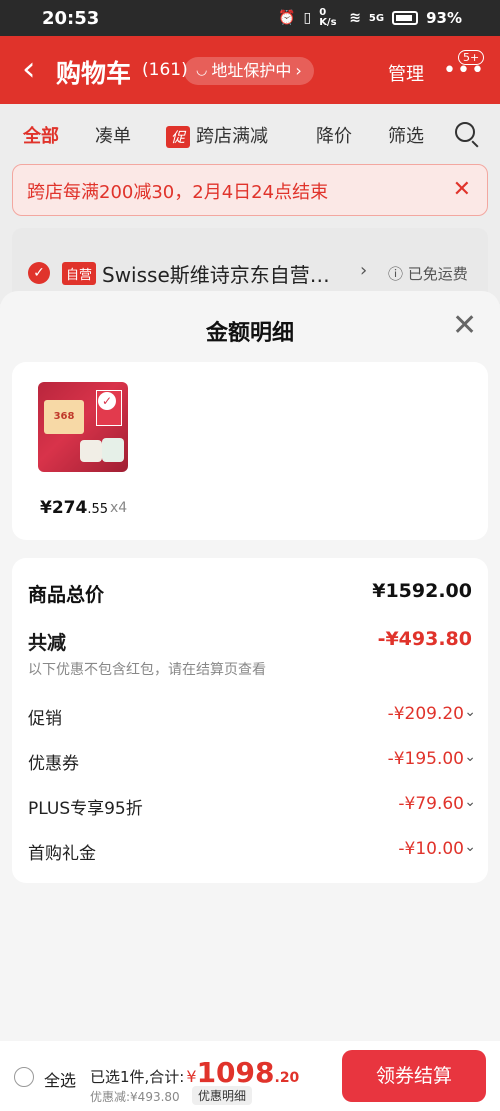  Describe the element at coordinates (71, 18) in the screenshot. I see `status-time: 20:53` at that location.